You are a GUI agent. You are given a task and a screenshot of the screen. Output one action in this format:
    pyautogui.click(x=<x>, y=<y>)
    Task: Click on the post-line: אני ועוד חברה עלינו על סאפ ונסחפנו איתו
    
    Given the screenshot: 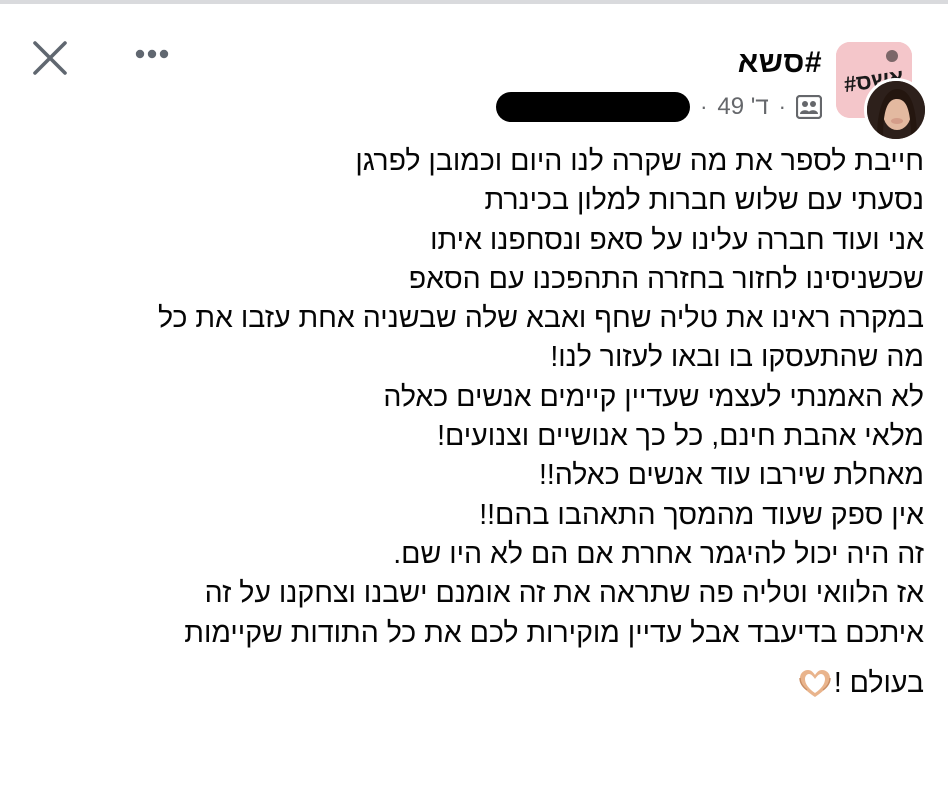 What is the action you would take?
    pyautogui.click(x=677, y=239)
    